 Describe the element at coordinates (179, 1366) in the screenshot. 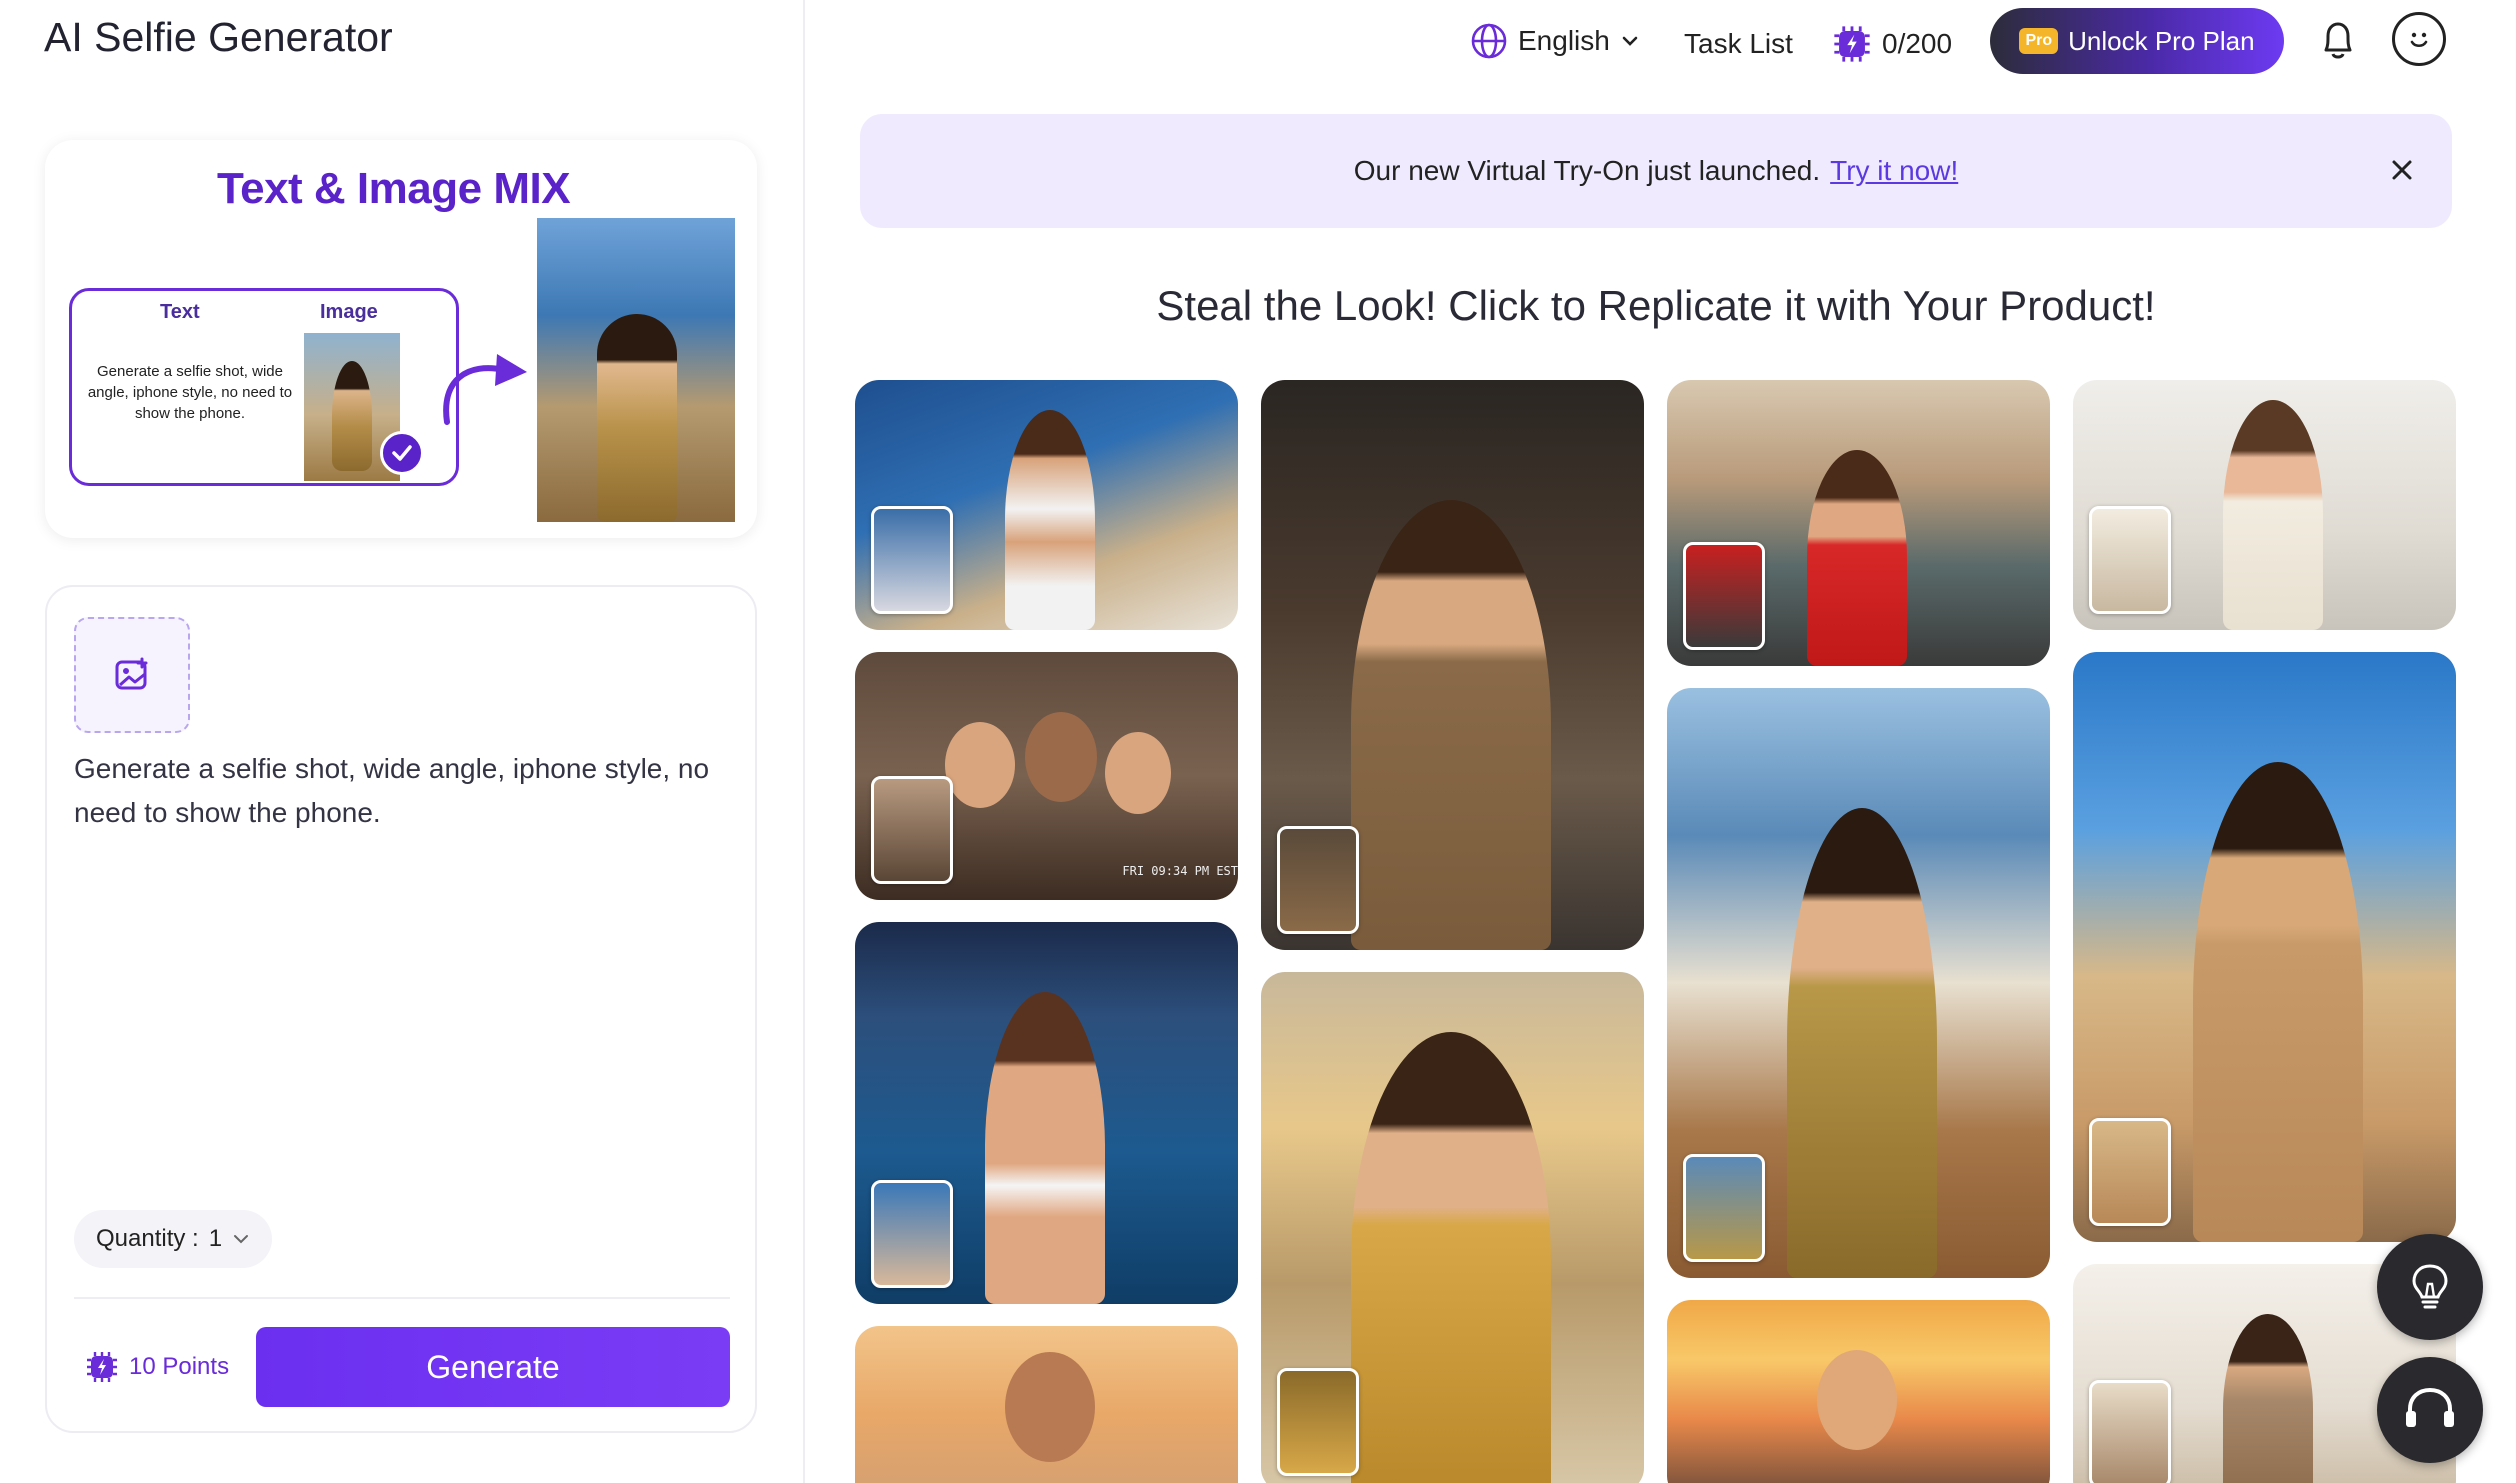

I see `points-label: 10 Points` at that location.